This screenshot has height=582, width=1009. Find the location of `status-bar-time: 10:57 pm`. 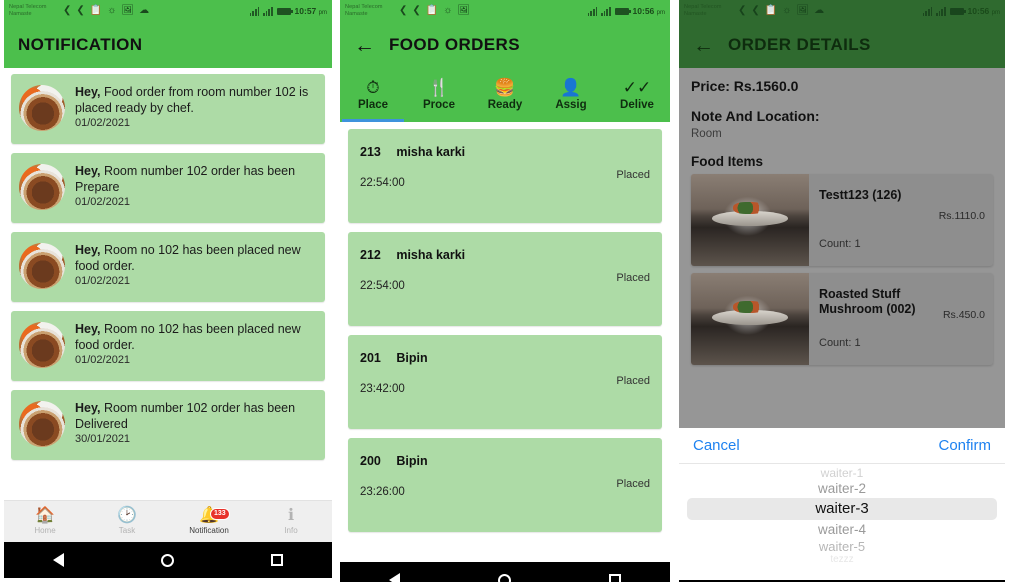

status-bar-time: 10:57 pm is located at coordinates (310, 11).